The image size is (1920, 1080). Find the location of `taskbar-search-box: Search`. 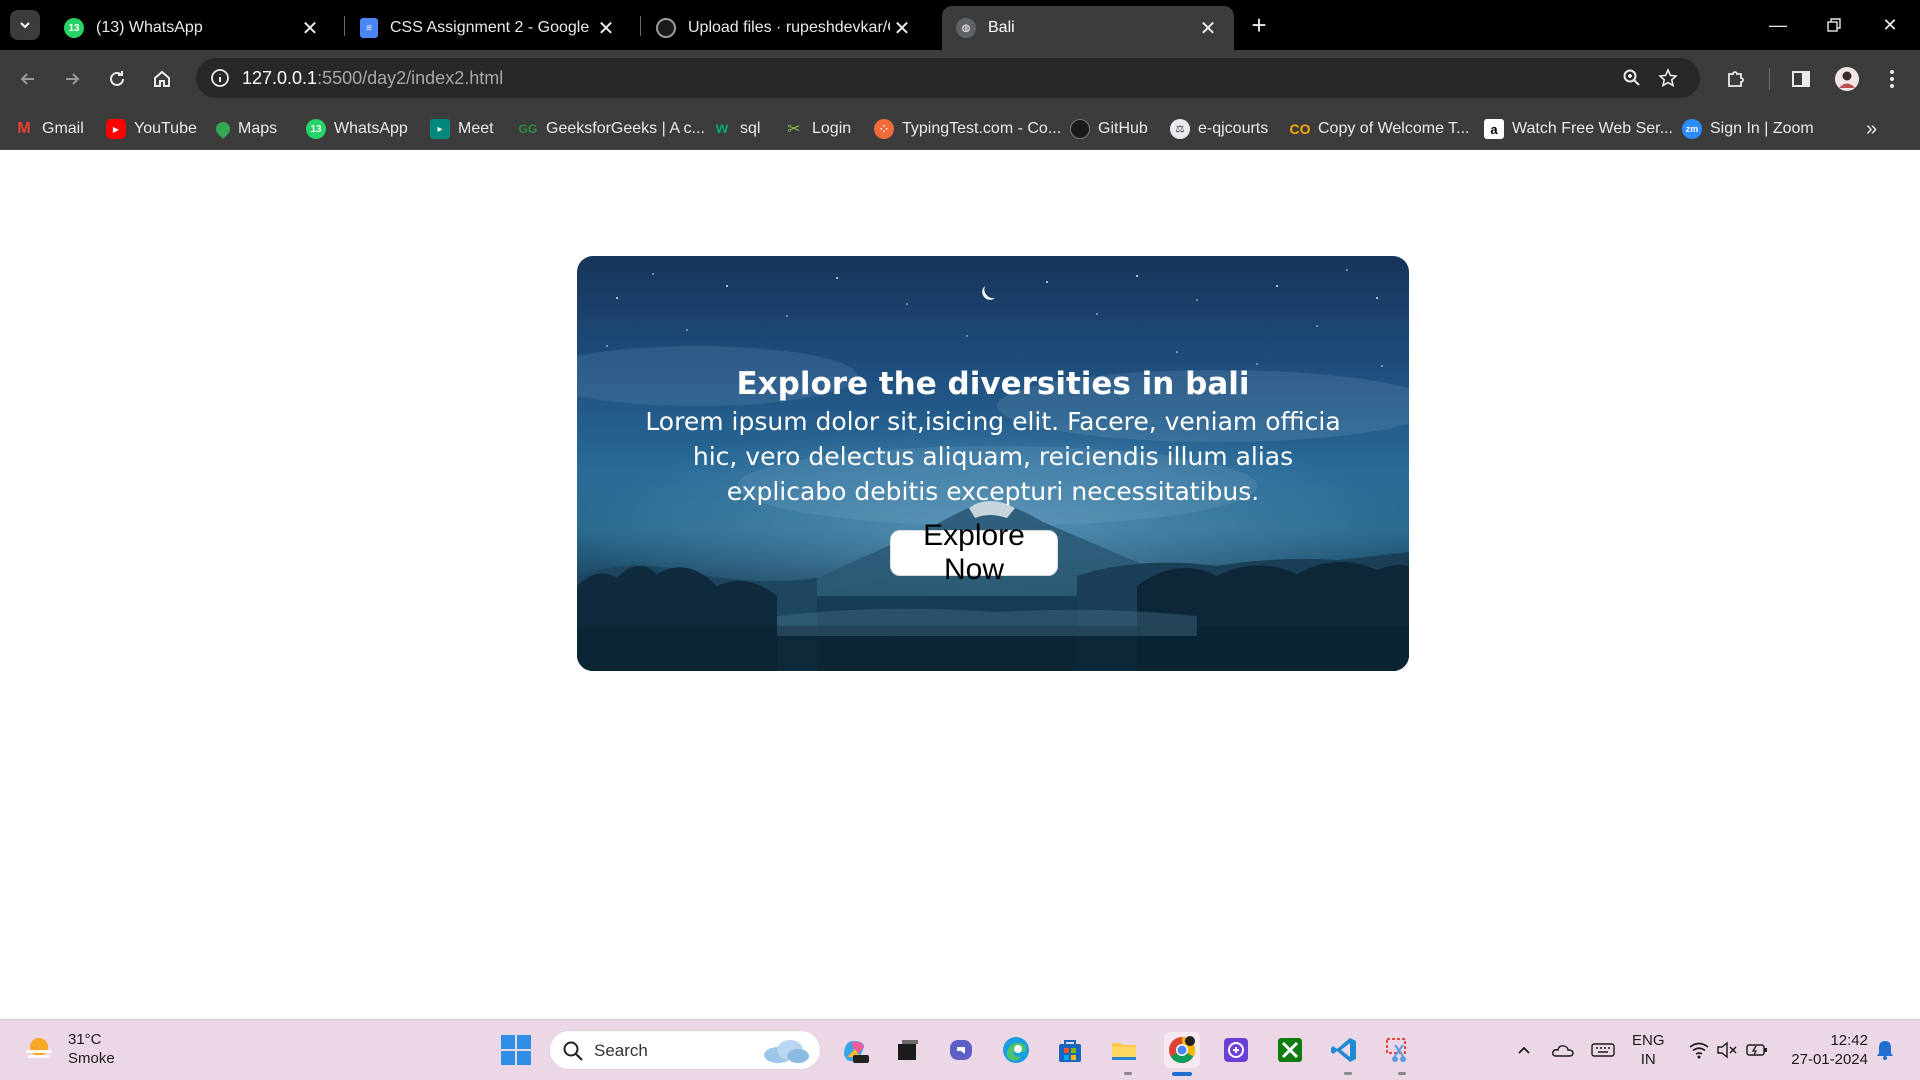

taskbar-search-box: Search is located at coordinates (685, 1050).